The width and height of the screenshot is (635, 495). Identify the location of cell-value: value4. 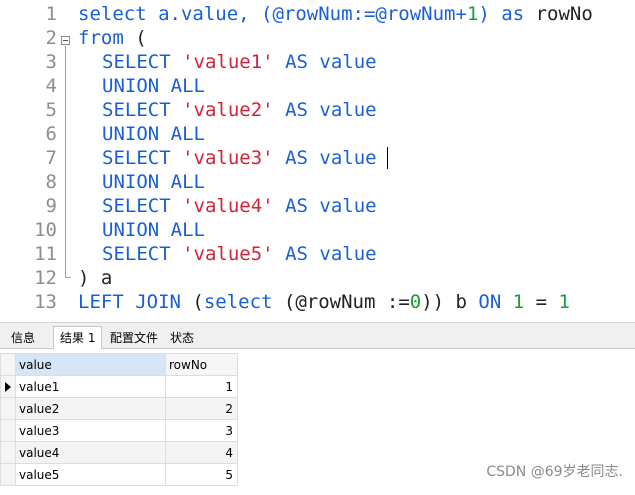
(90, 452).